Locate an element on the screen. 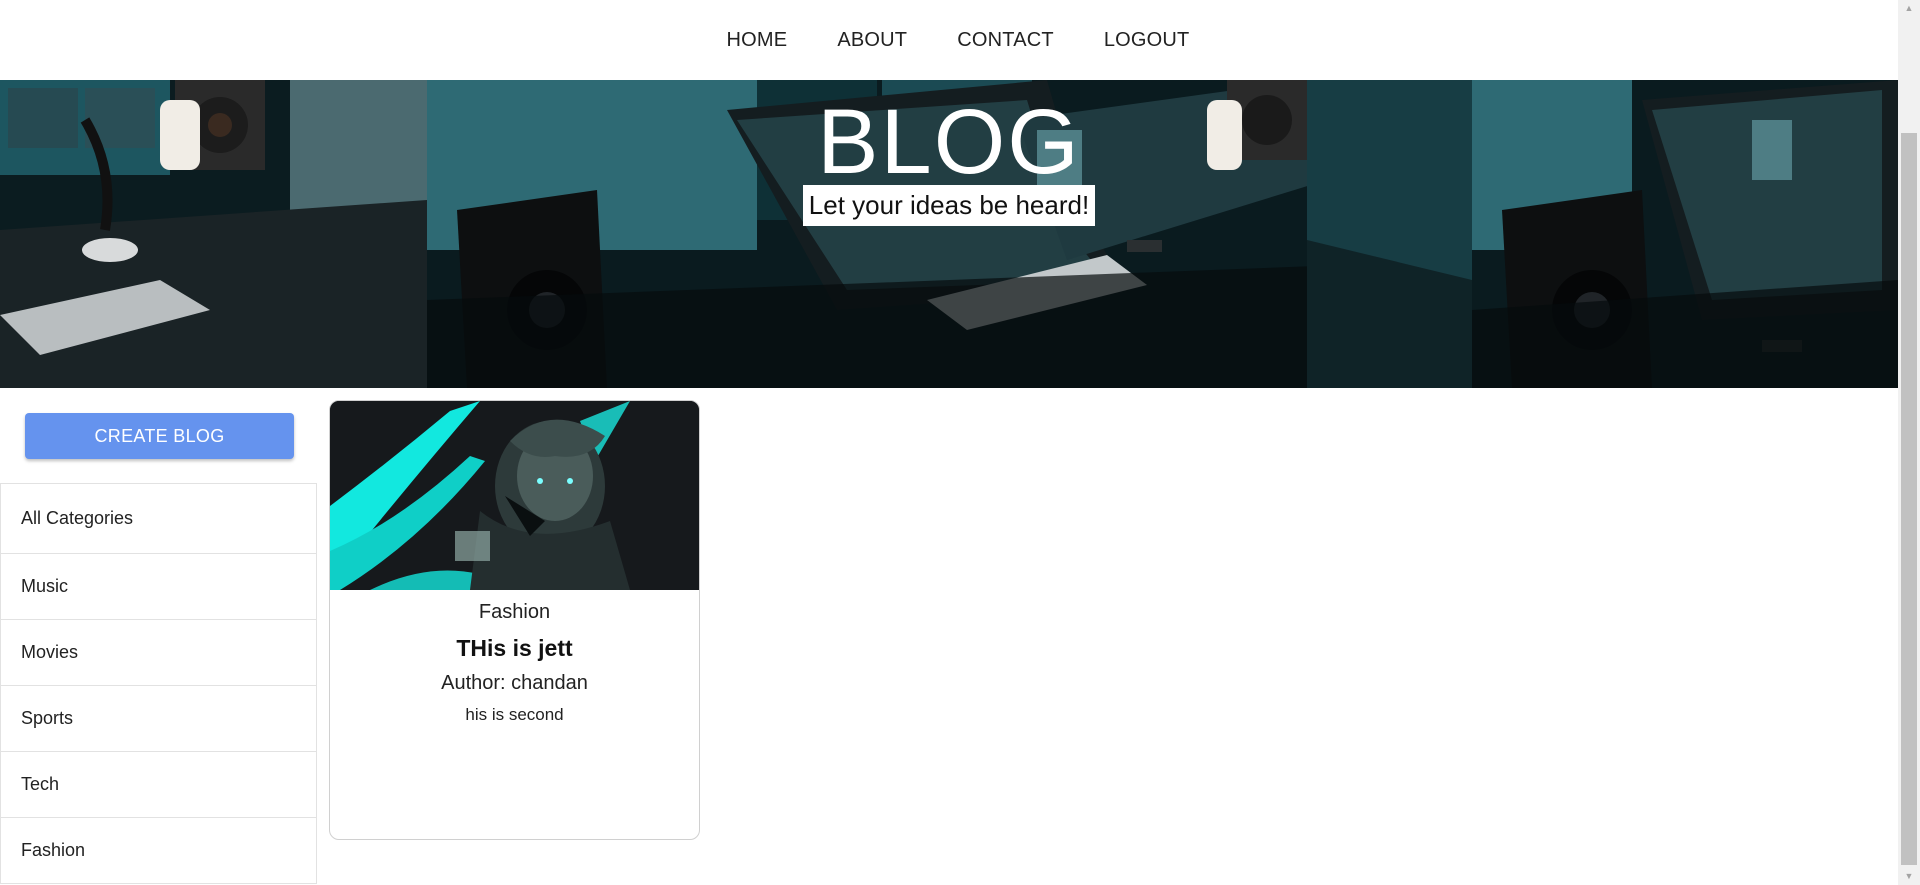 The width and height of the screenshot is (1920, 885). hero-title: BLOG is located at coordinates (949, 142).